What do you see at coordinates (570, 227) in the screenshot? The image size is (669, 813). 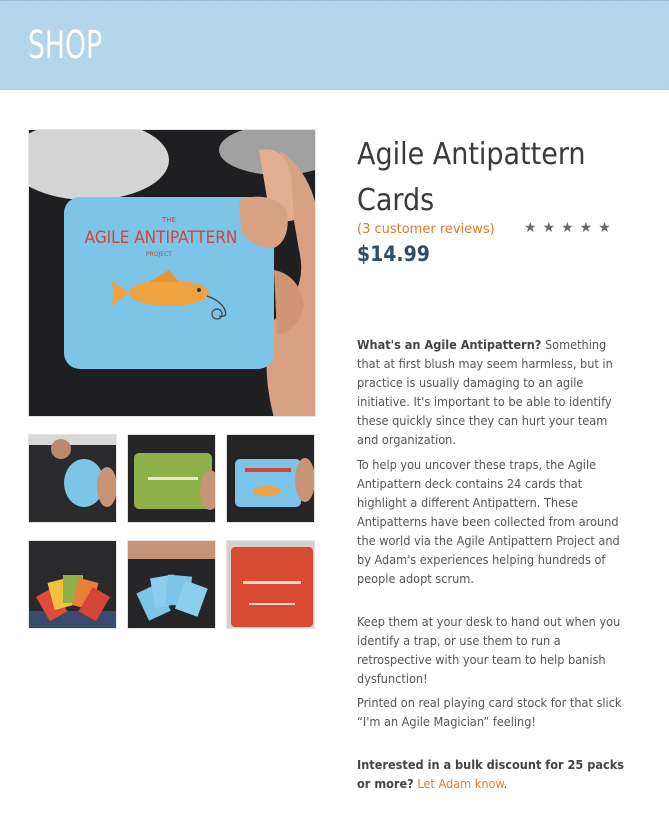 I see `rating-stars: ★★★★★` at bounding box center [570, 227].